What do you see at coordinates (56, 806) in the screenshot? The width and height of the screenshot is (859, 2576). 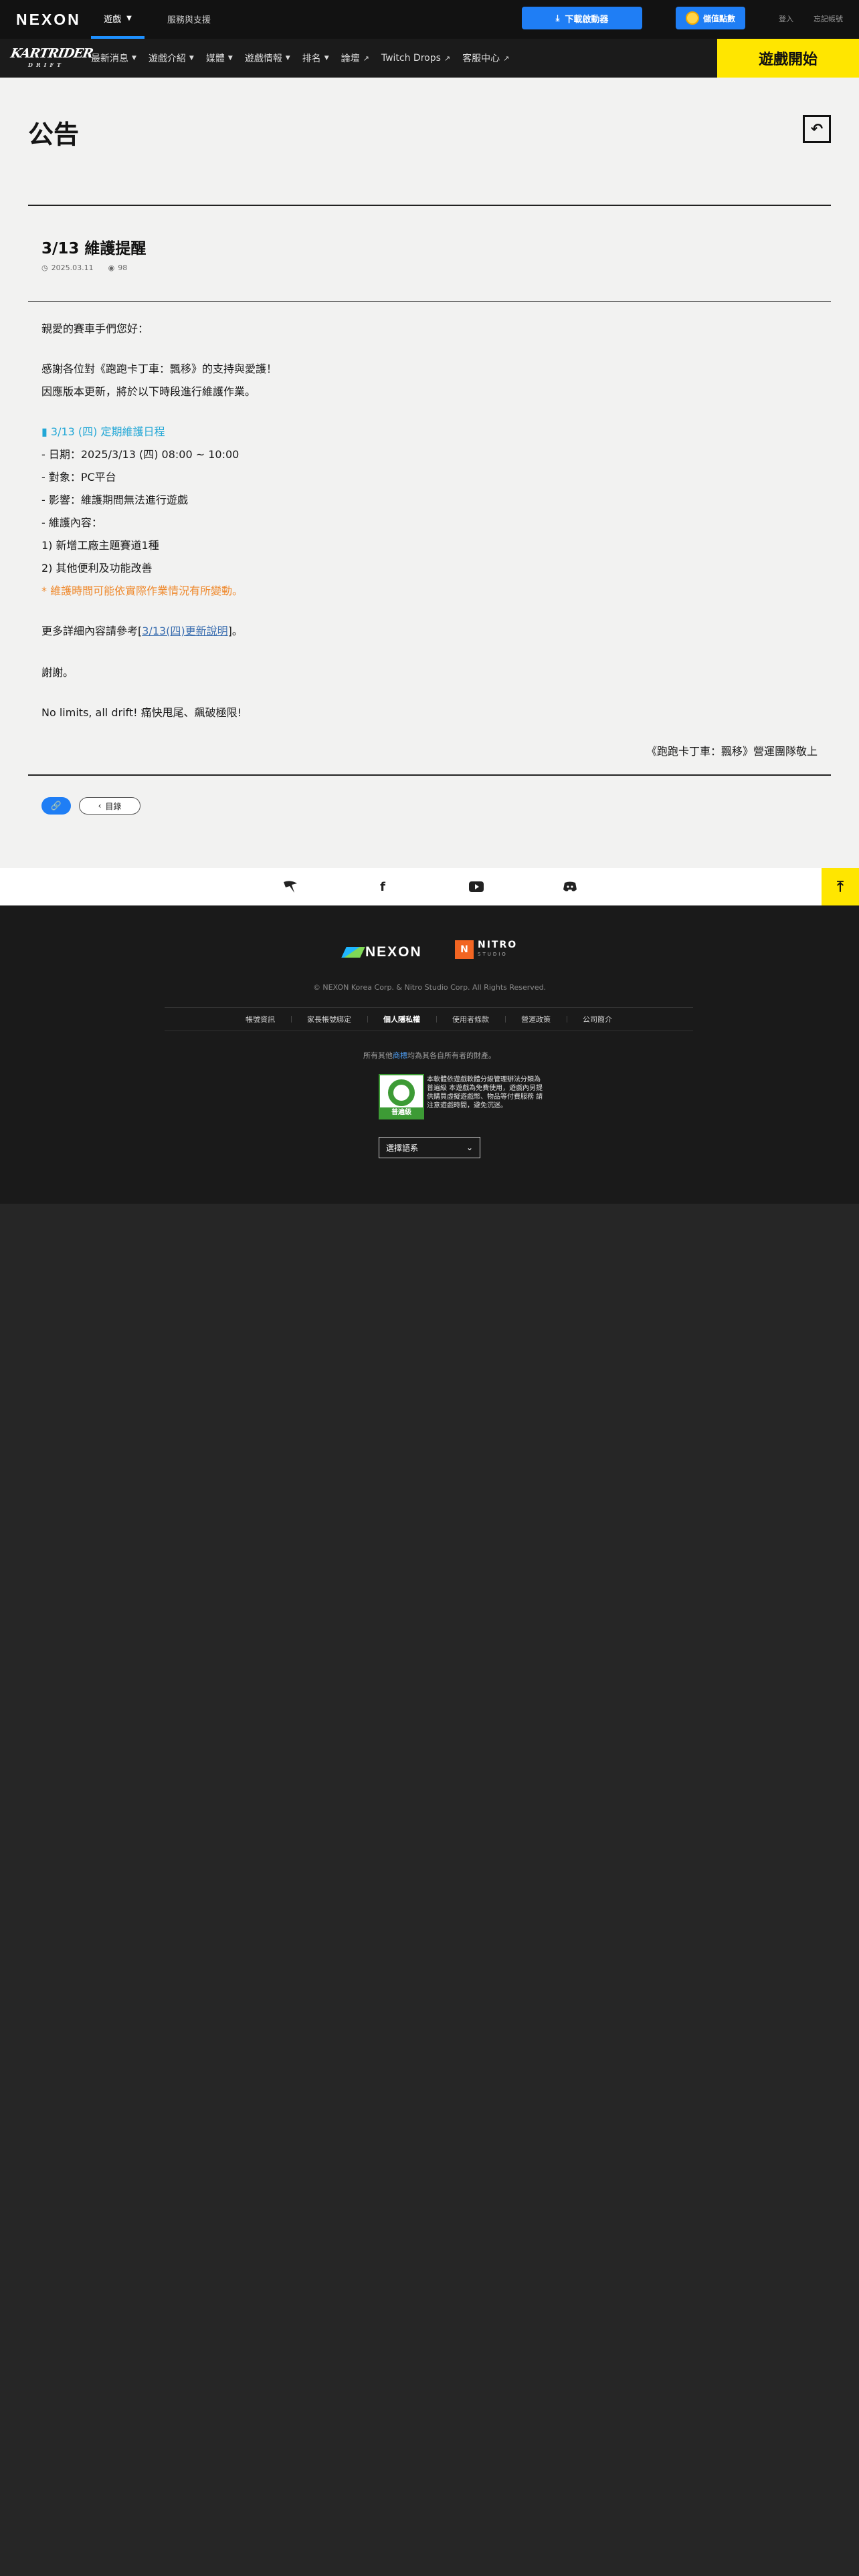 I see `copy-link-button: 🔗` at bounding box center [56, 806].